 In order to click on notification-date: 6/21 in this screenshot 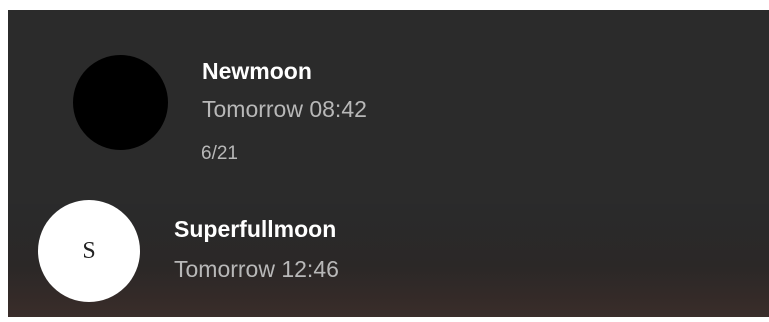, I will do `click(219, 153)`.